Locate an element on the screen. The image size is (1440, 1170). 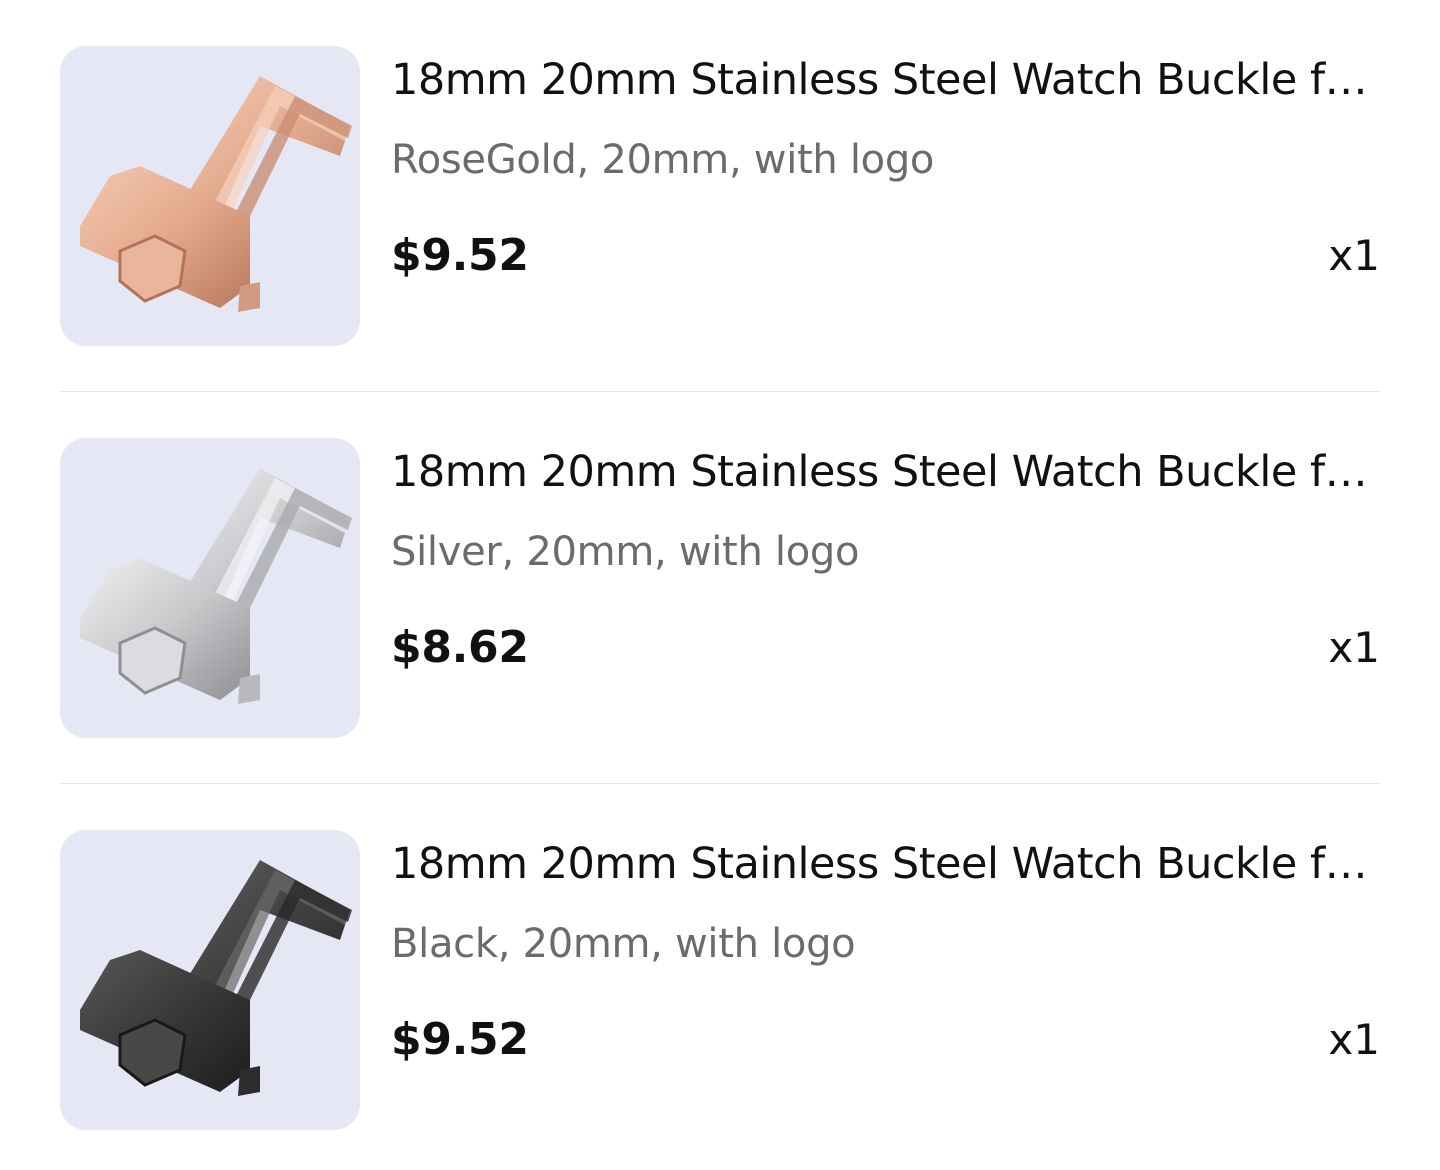
product-variant: Black, 20mm, with logo is located at coordinates (623, 944).